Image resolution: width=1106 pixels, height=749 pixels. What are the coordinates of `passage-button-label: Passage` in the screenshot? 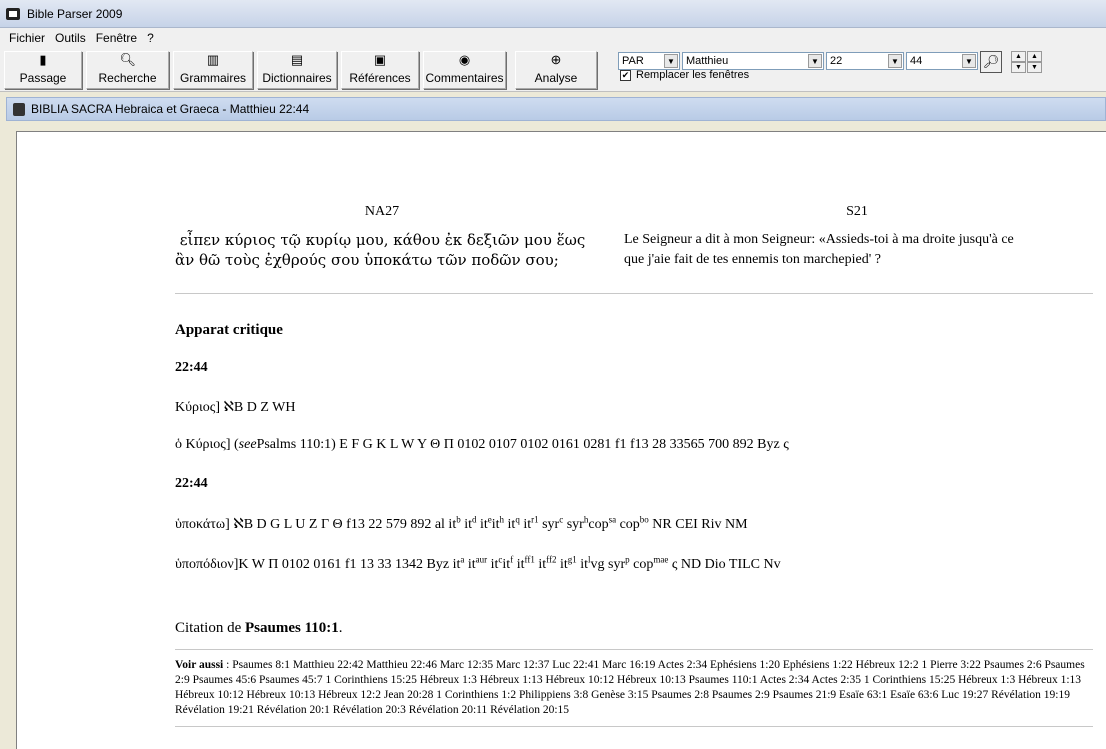 It's located at (43, 78).